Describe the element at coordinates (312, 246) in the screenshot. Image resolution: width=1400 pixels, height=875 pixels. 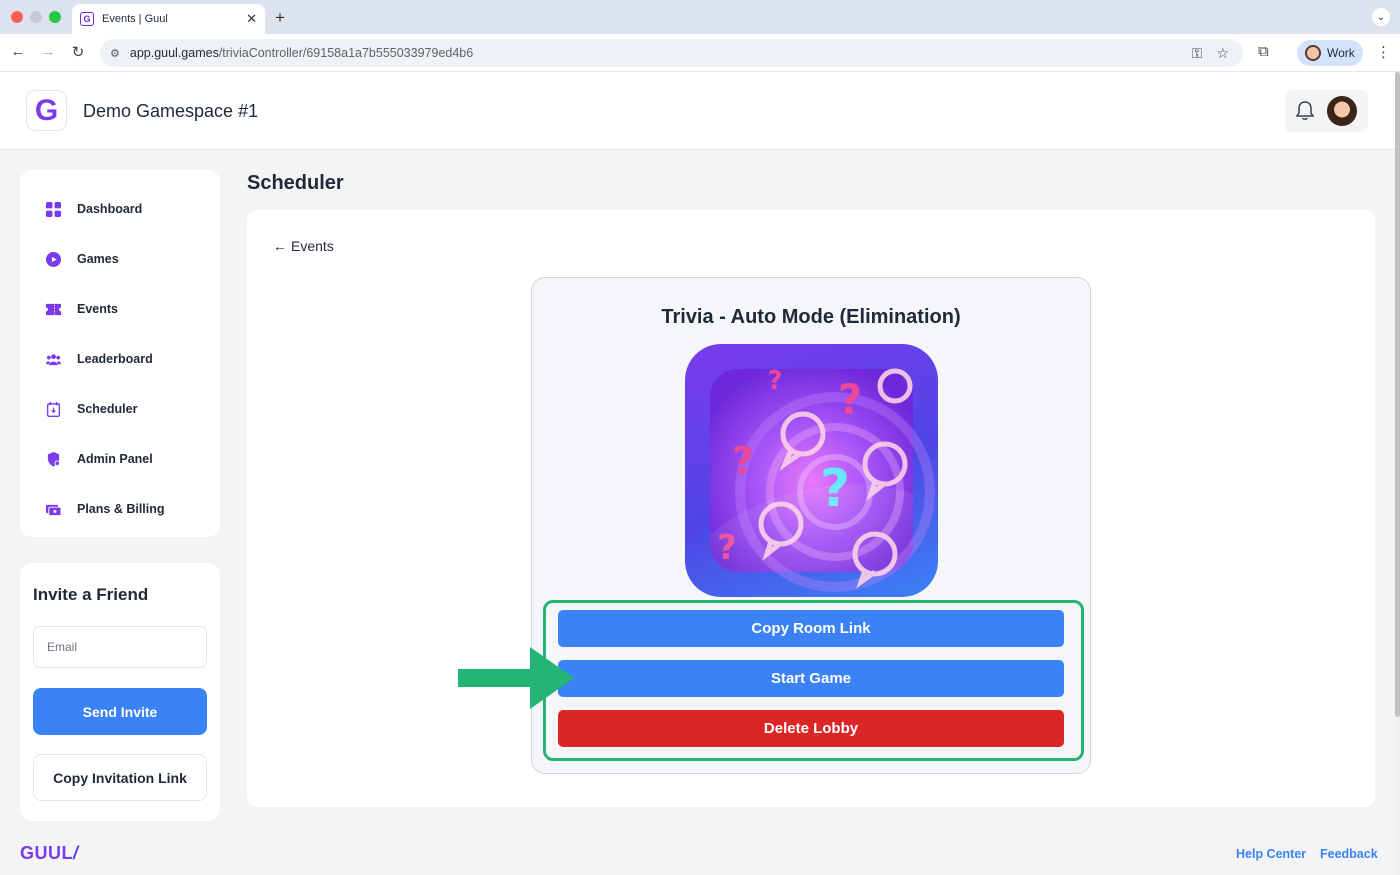
I see `back-link-label: Events` at that location.